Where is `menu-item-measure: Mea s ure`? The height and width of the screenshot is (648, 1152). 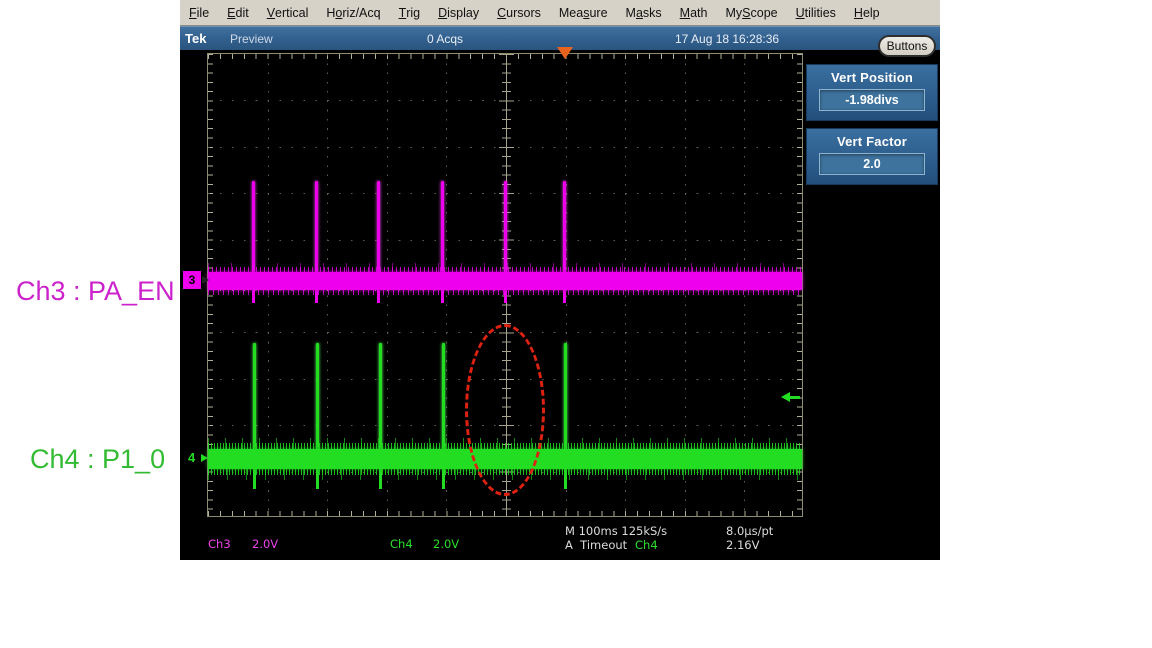 menu-item-measure: Mea s ure is located at coordinates (583, 12).